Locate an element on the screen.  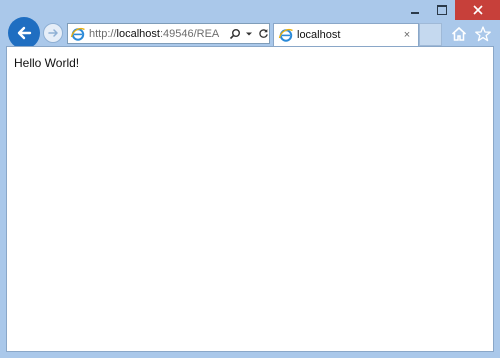
minimize-icon is located at coordinates (414, 13).